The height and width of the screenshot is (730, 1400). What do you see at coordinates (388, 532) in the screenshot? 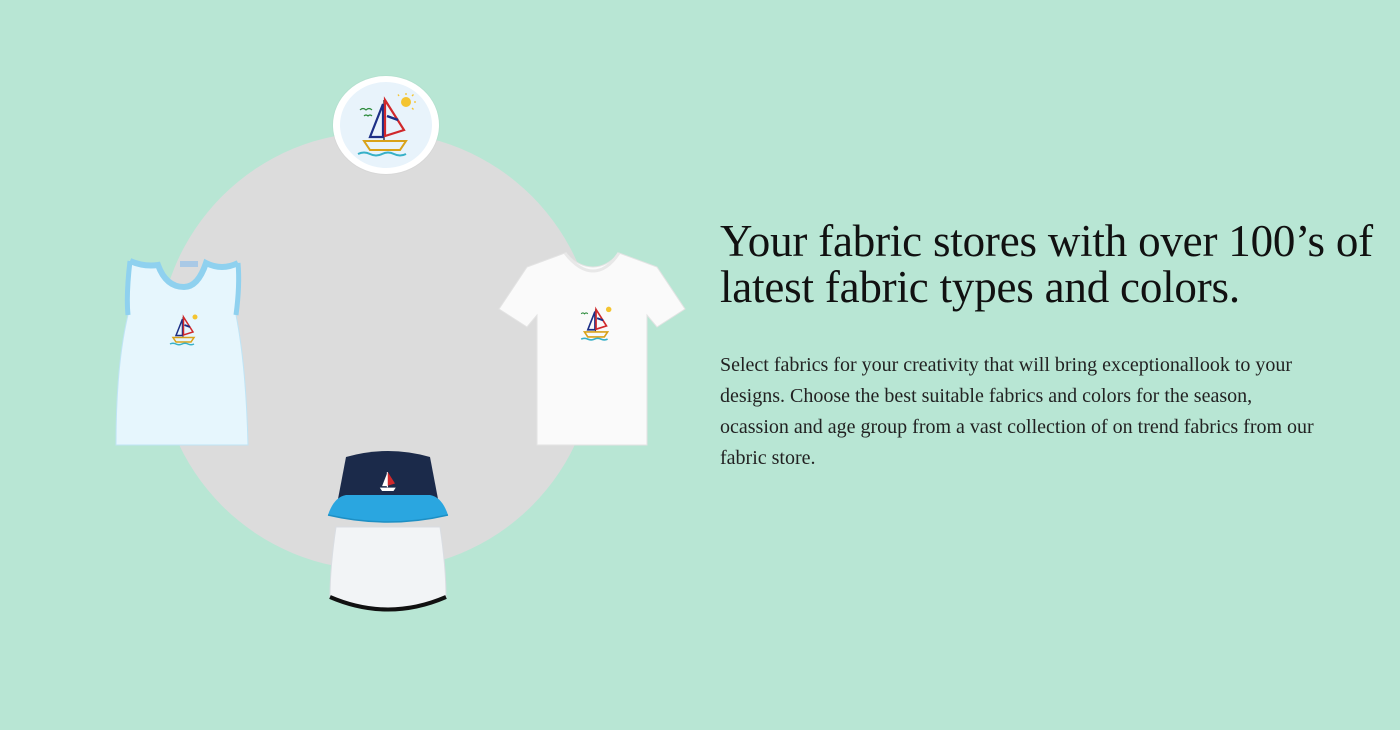
I see `bucket-hat-image` at bounding box center [388, 532].